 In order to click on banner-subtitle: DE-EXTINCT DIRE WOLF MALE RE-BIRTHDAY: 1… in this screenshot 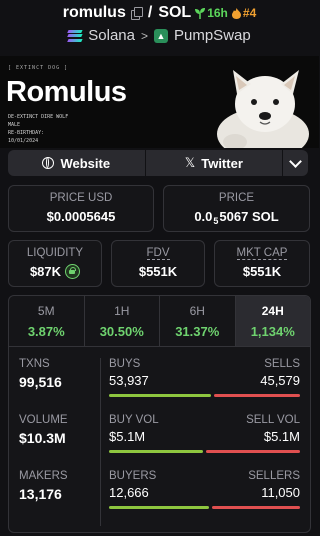, I will do `click(38, 129)`.